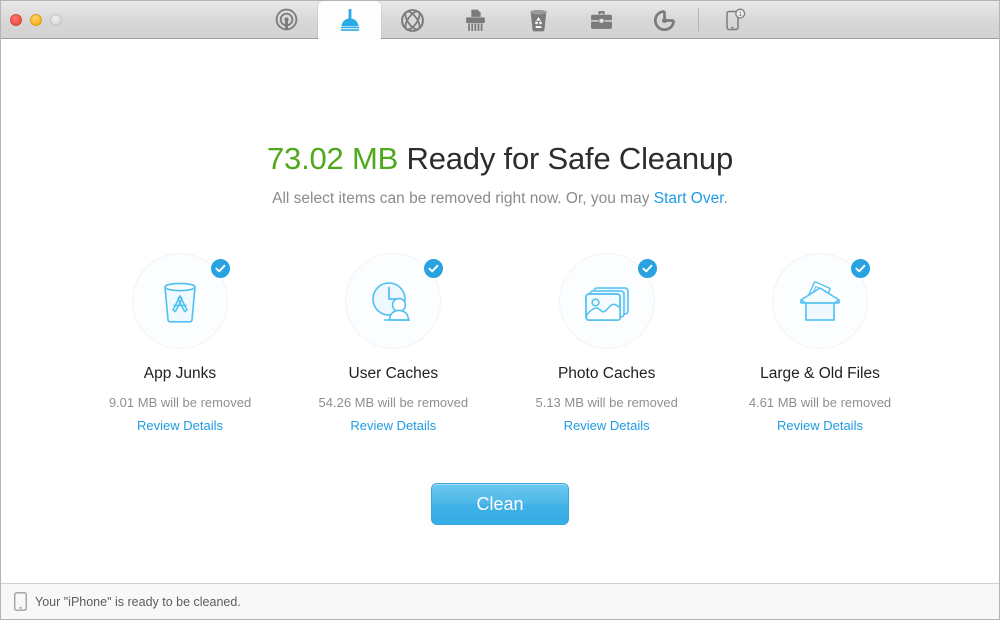 The image size is (1000, 620). Describe the element at coordinates (606, 373) in the screenshot. I see `card-title: Photo Caches` at that location.